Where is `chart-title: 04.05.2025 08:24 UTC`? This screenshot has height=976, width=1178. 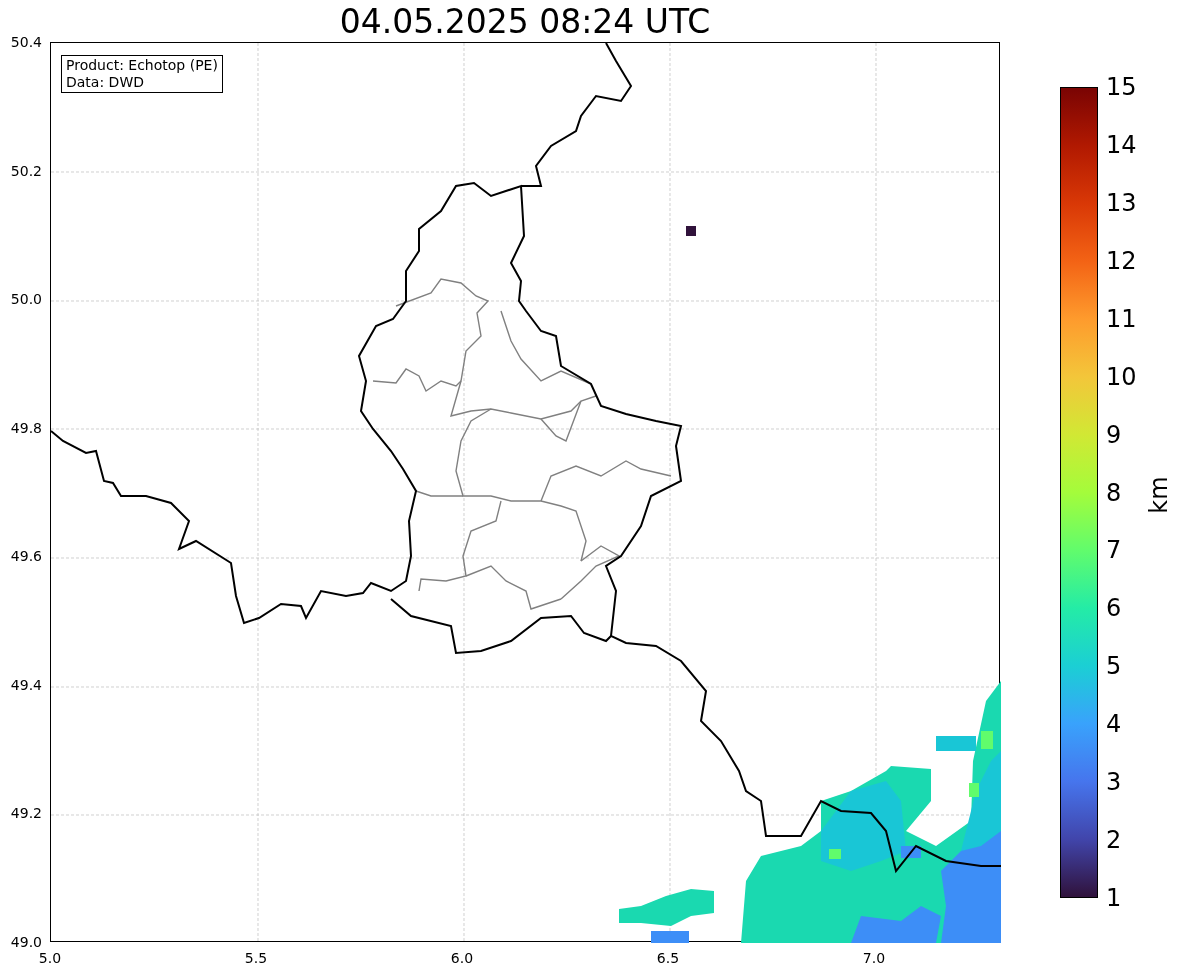
chart-title: 04.05.2025 08:24 UTC is located at coordinates (525, 22).